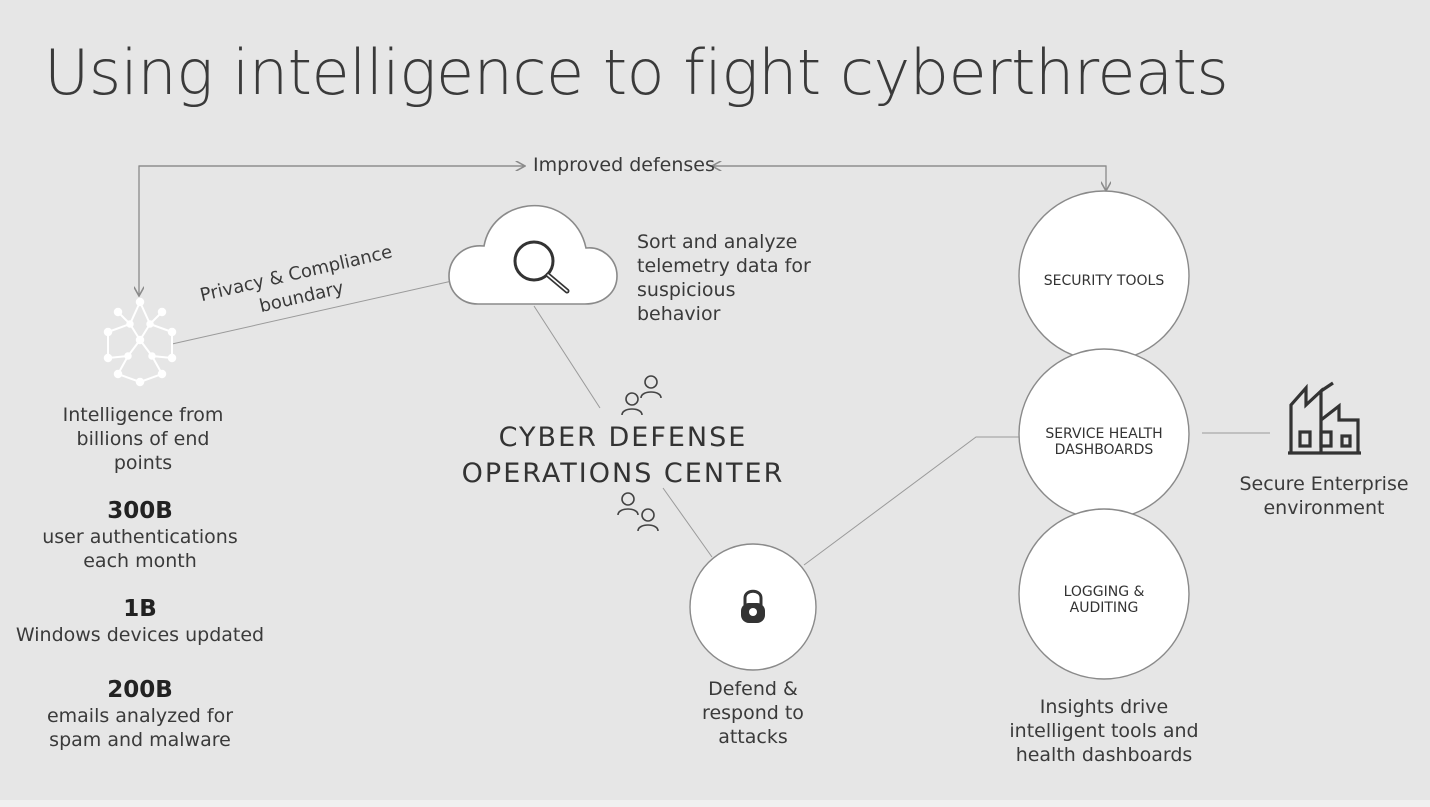 The height and width of the screenshot is (807, 1430). What do you see at coordinates (715, 803) in the screenshot?
I see `footer-band` at bounding box center [715, 803].